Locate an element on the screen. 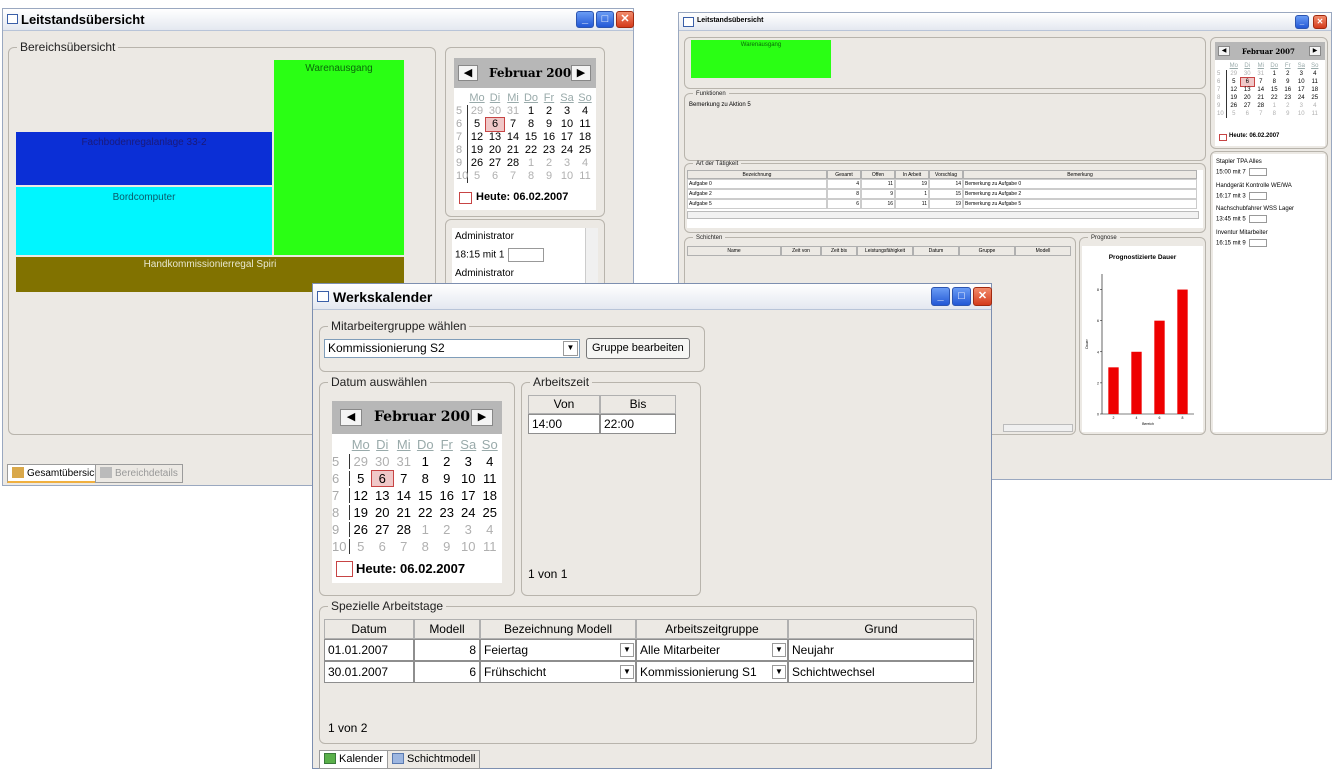  column-header: Offen is located at coordinates (878, 174).